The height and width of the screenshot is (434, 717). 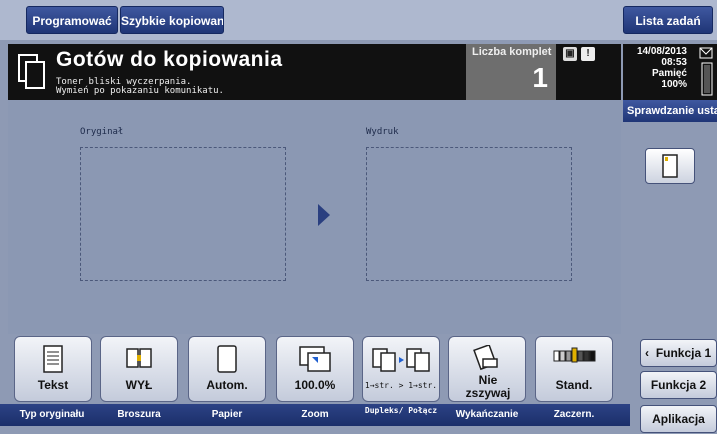 I want to click on memory-value: 100%, so click(x=674, y=84).